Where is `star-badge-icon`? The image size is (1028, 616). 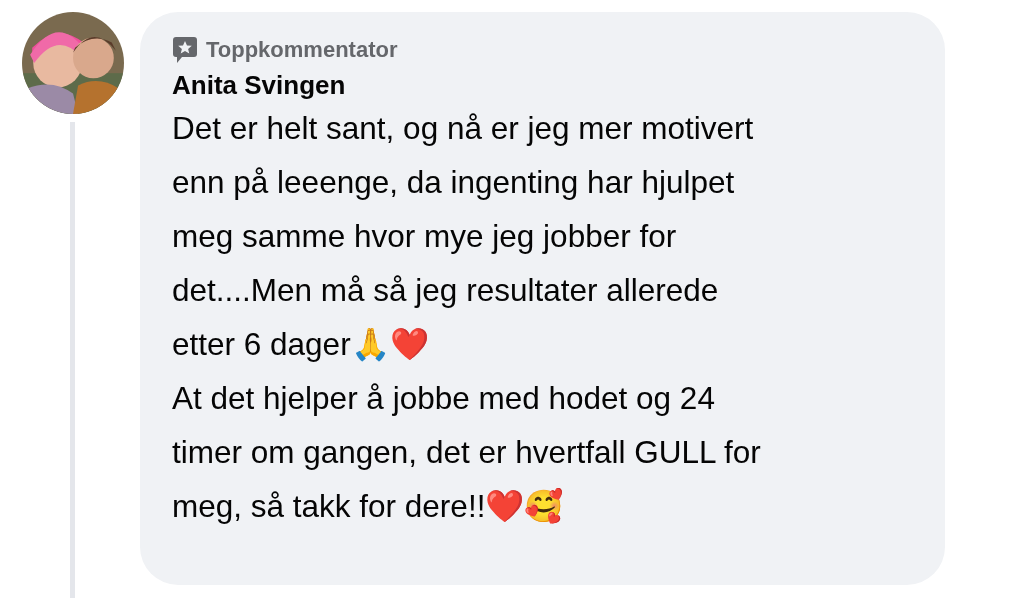
star-badge-icon is located at coordinates (185, 50).